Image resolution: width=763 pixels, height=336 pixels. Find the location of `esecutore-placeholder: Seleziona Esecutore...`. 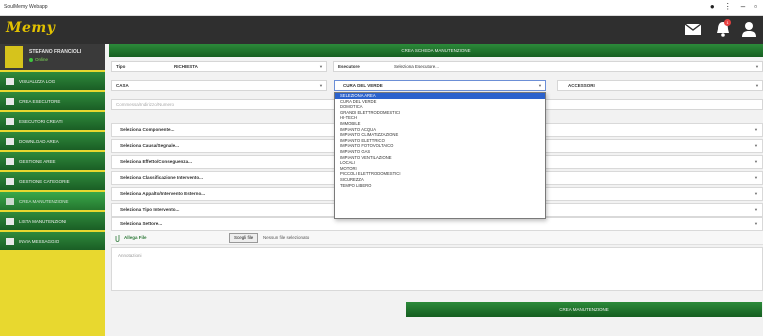

esecutore-placeholder: Seleziona Esecutore... is located at coordinates (417, 66).